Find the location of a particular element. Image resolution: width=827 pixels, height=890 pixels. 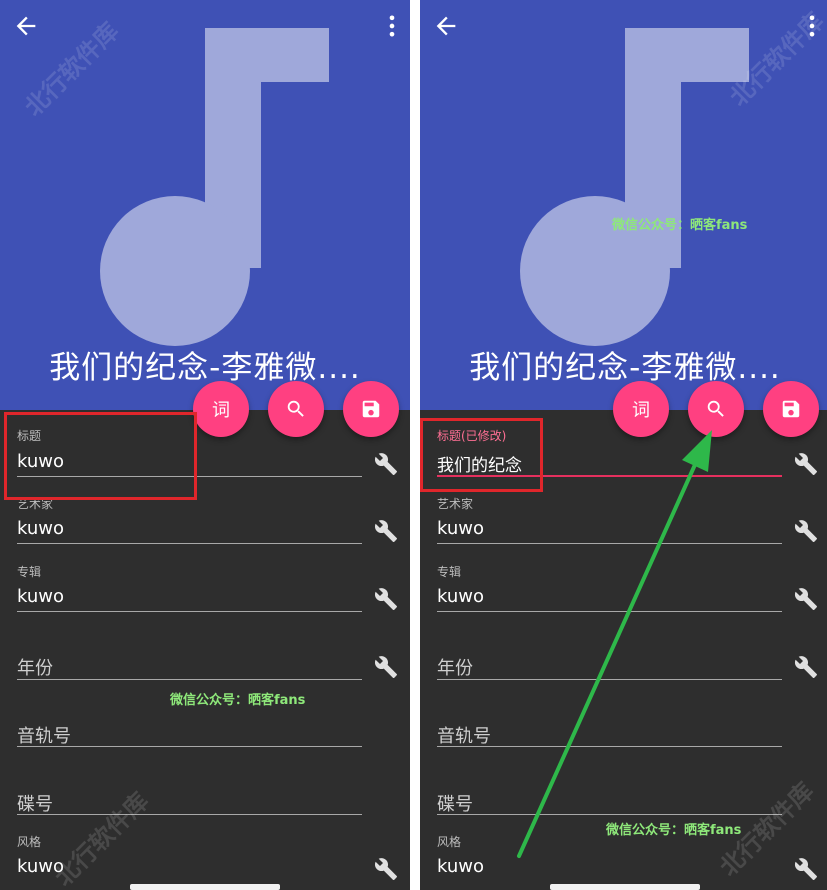

field-label-artist: 艺术家 is located at coordinates (455, 504).